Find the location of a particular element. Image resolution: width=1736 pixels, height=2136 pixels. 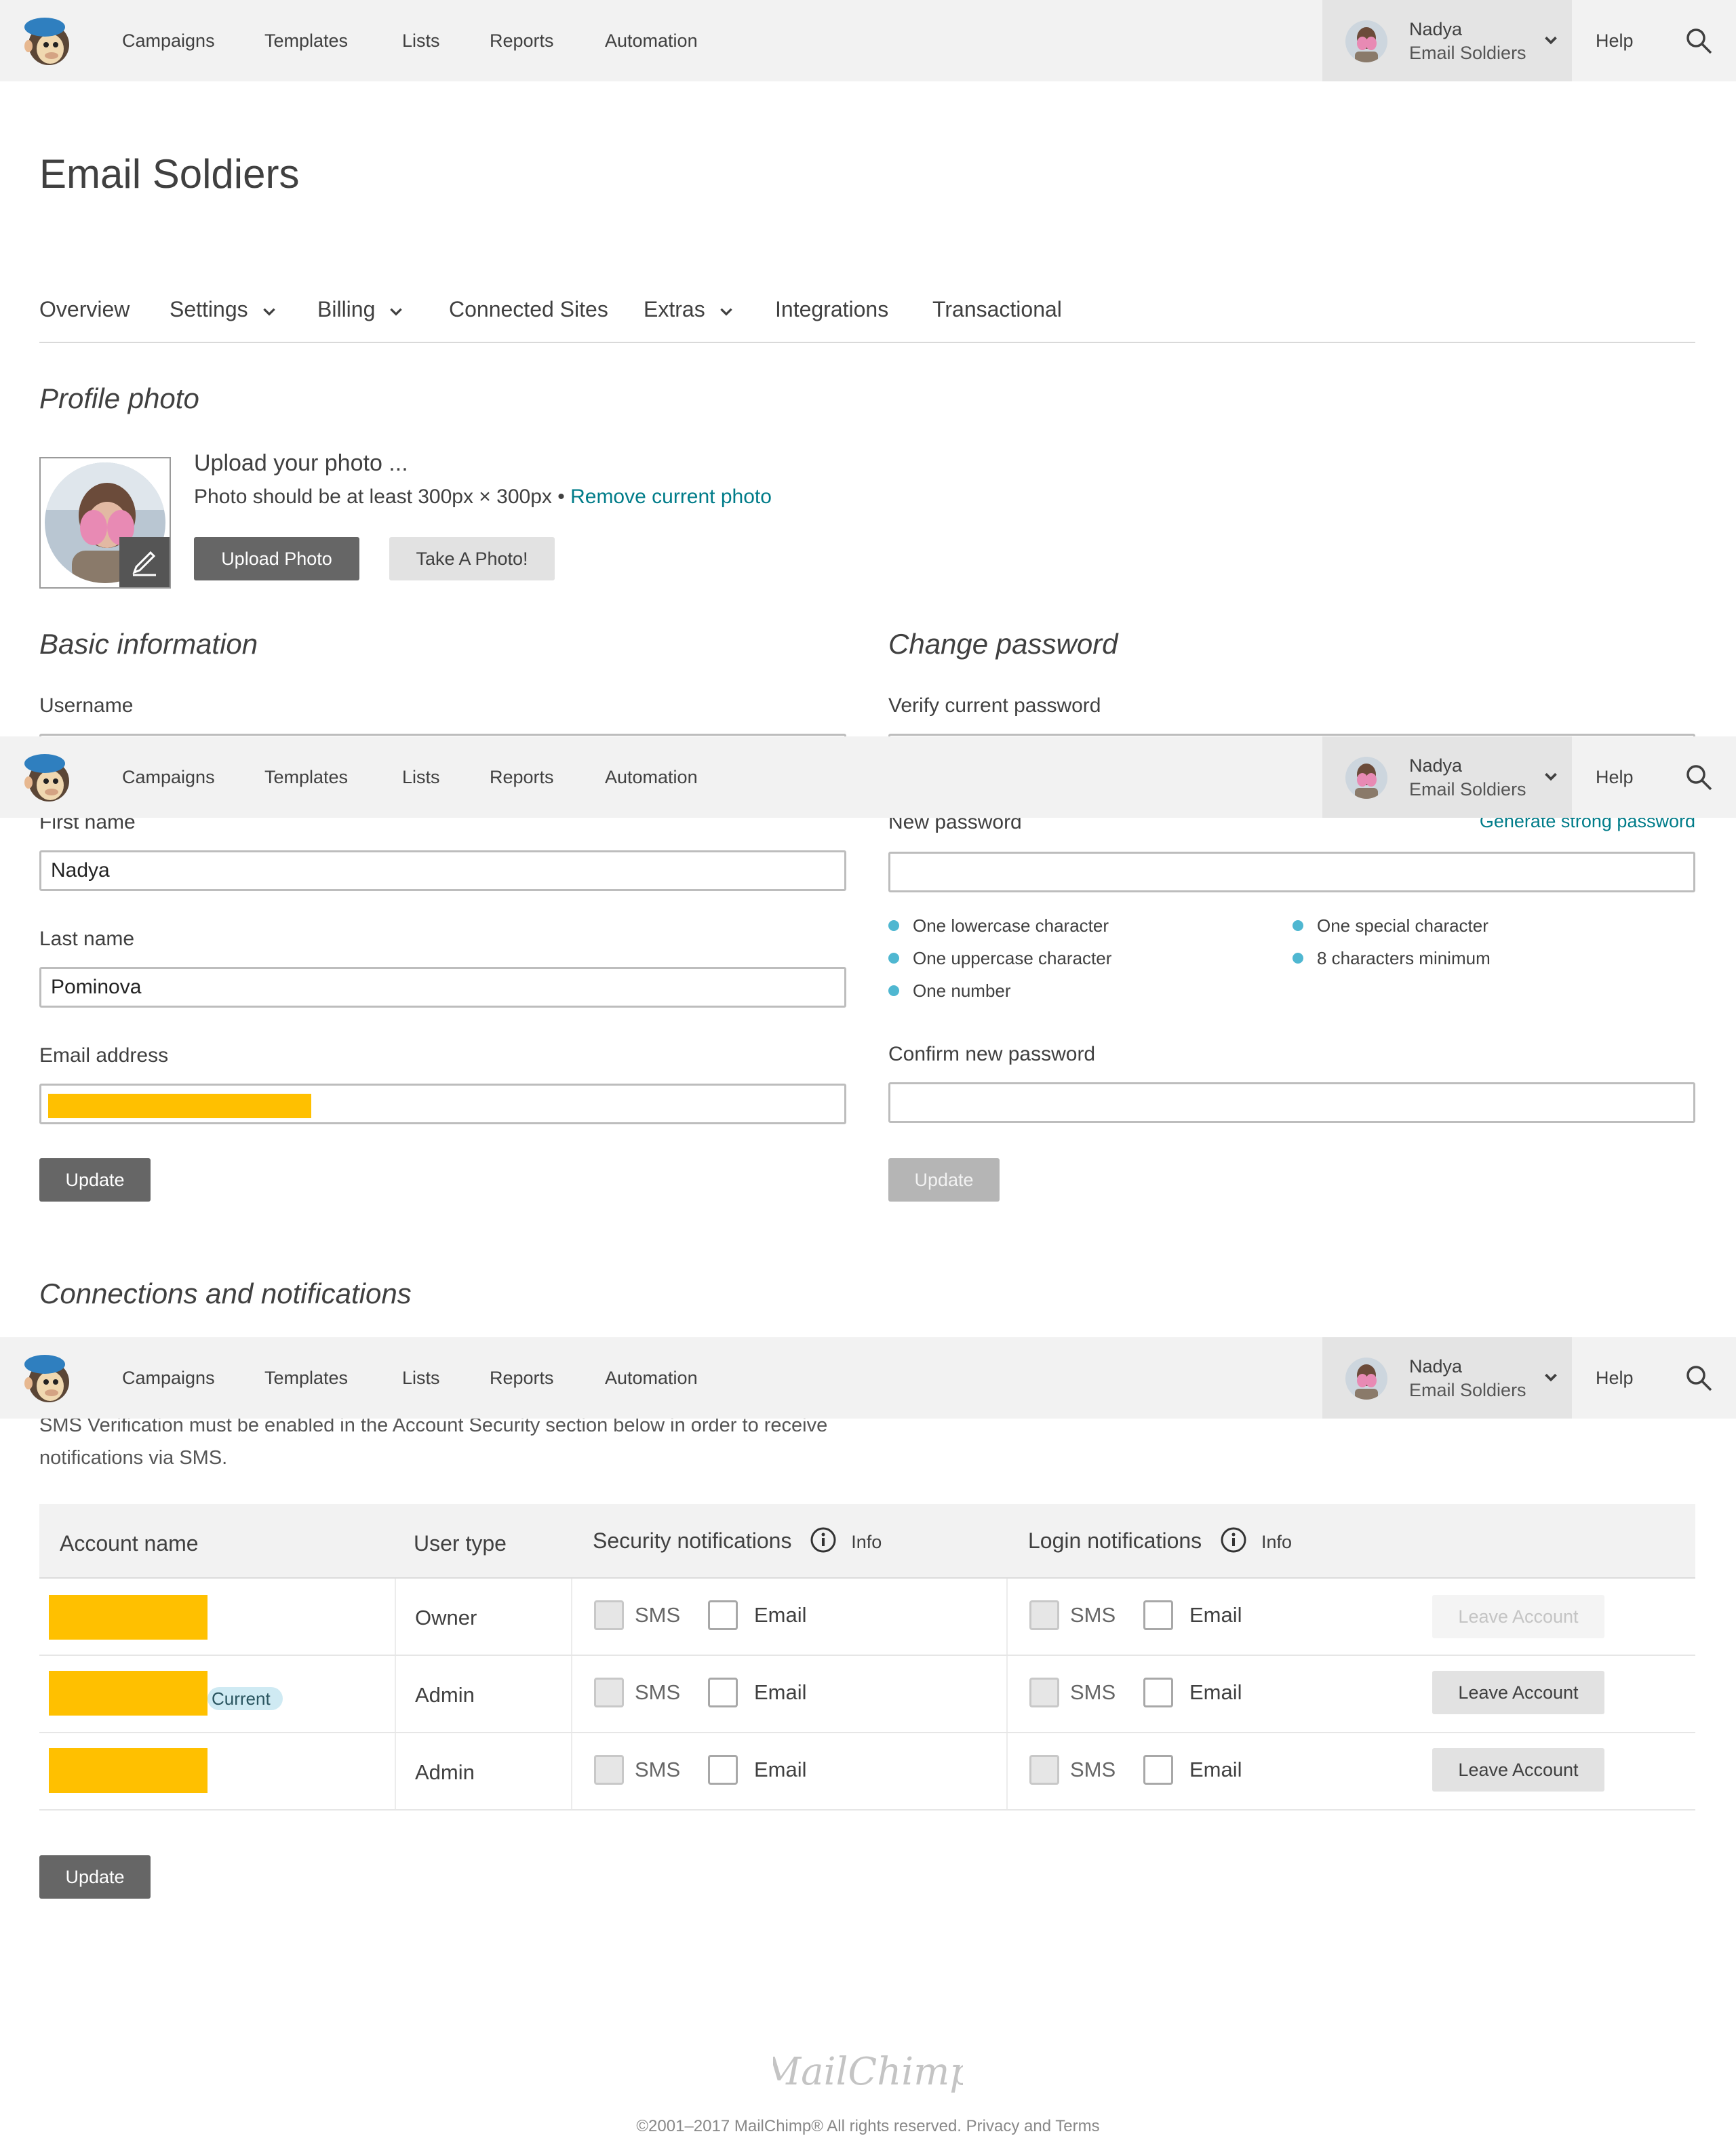

tab-connected-sites: Connected Sites is located at coordinates (528, 309).